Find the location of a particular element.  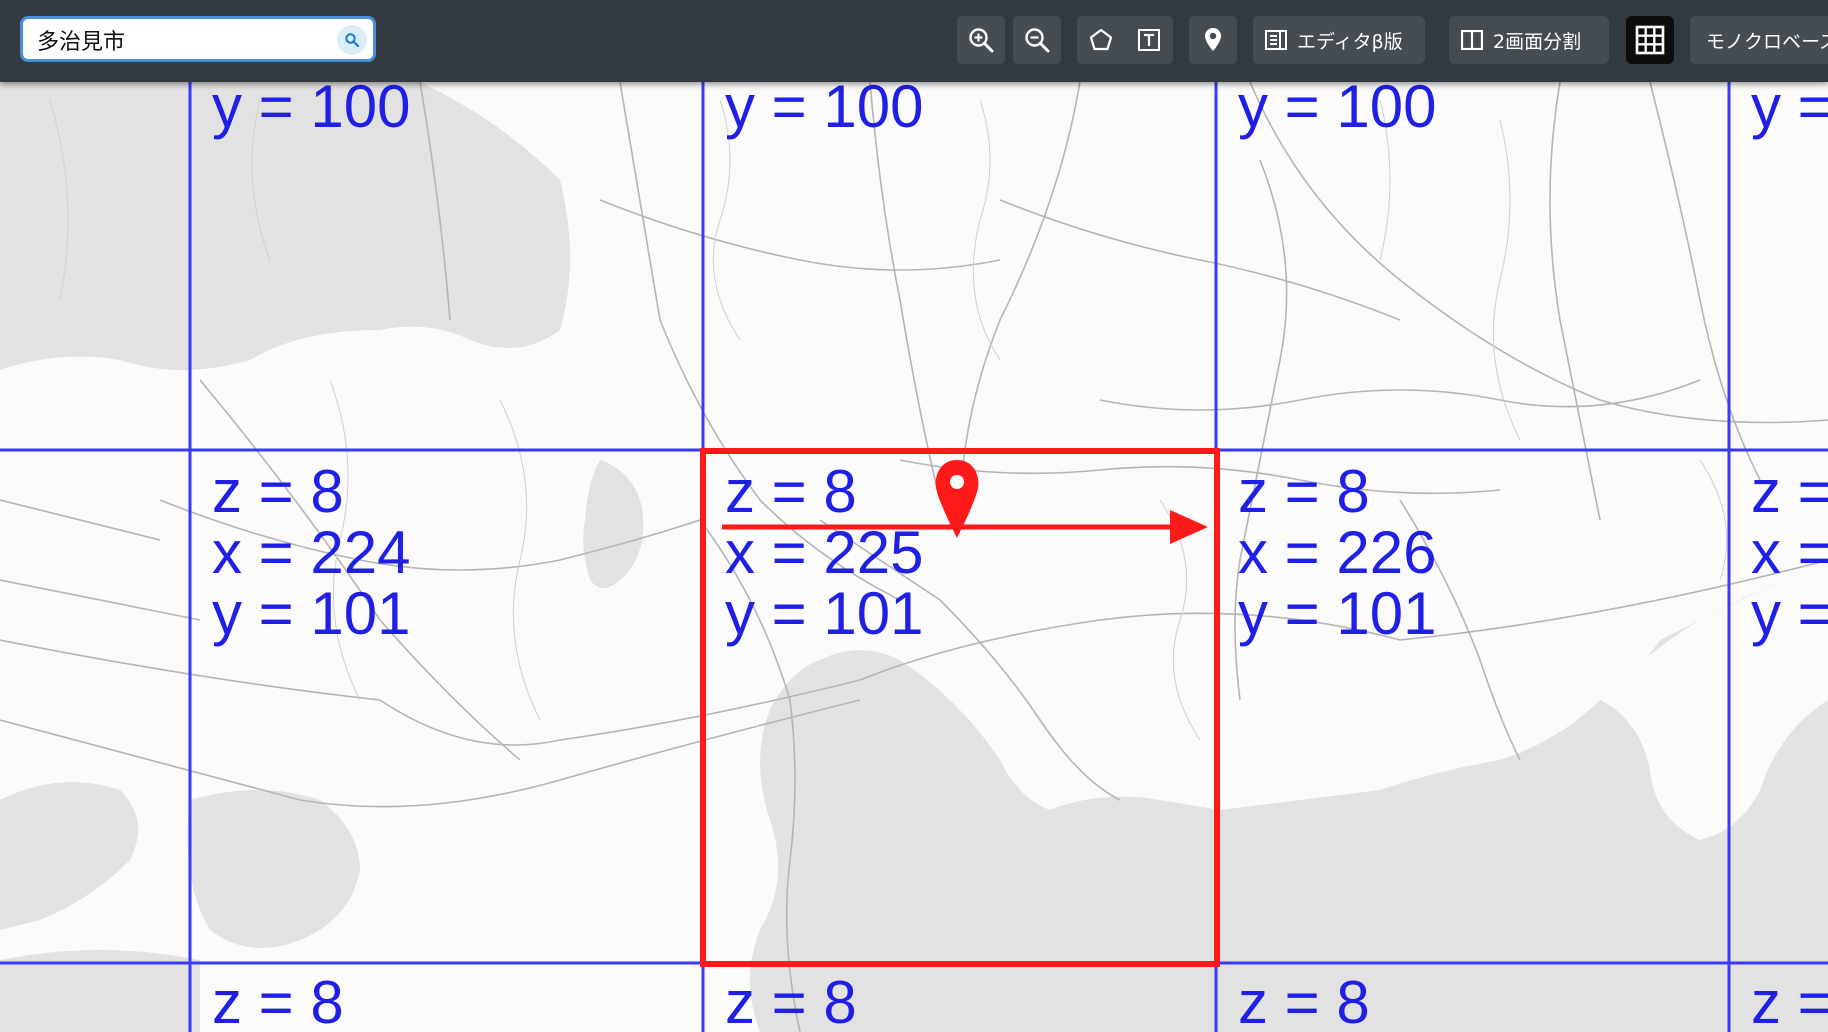

zoom-out-button is located at coordinates (1037, 40).